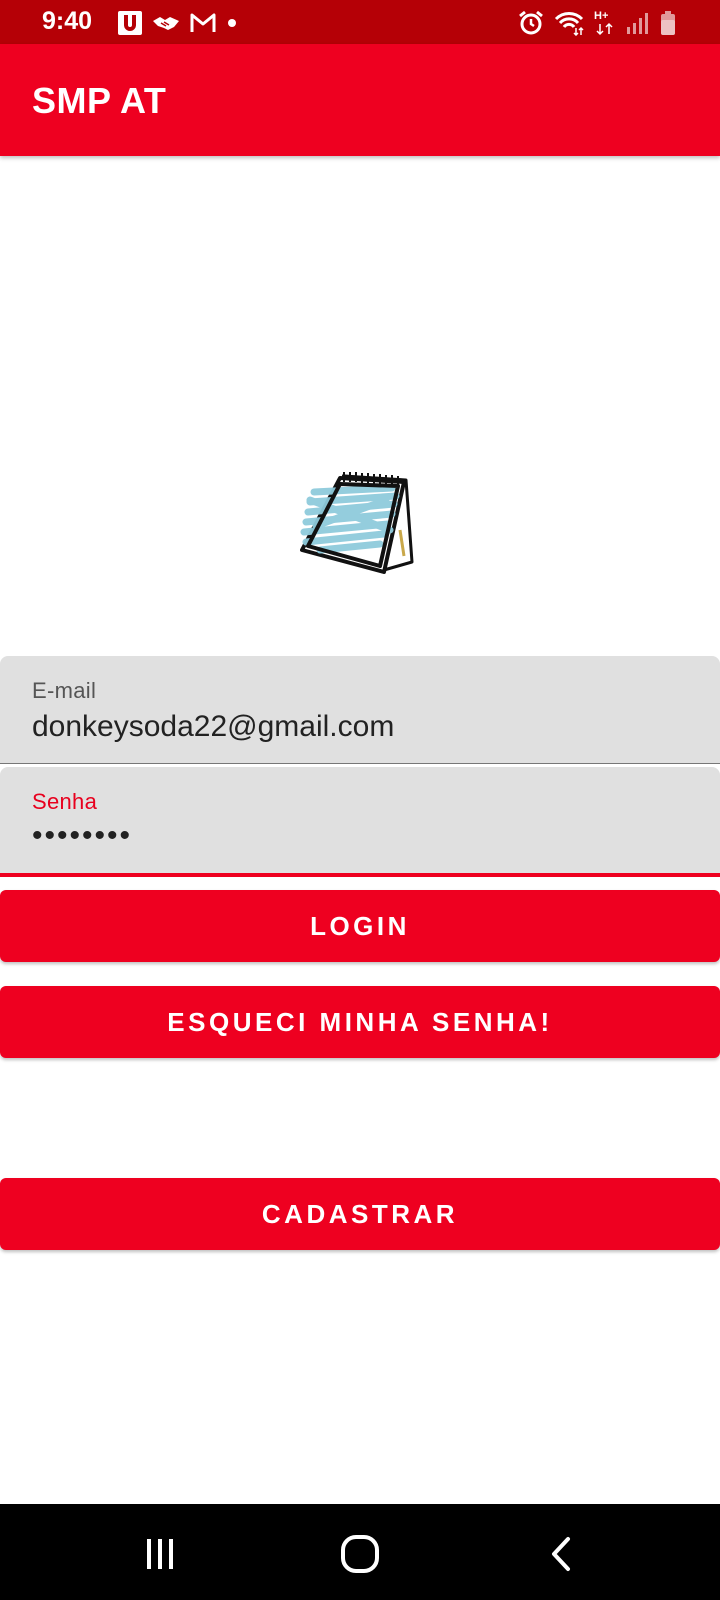  What do you see at coordinates (166, 23) in the screenshot?
I see `handshake-icon` at bounding box center [166, 23].